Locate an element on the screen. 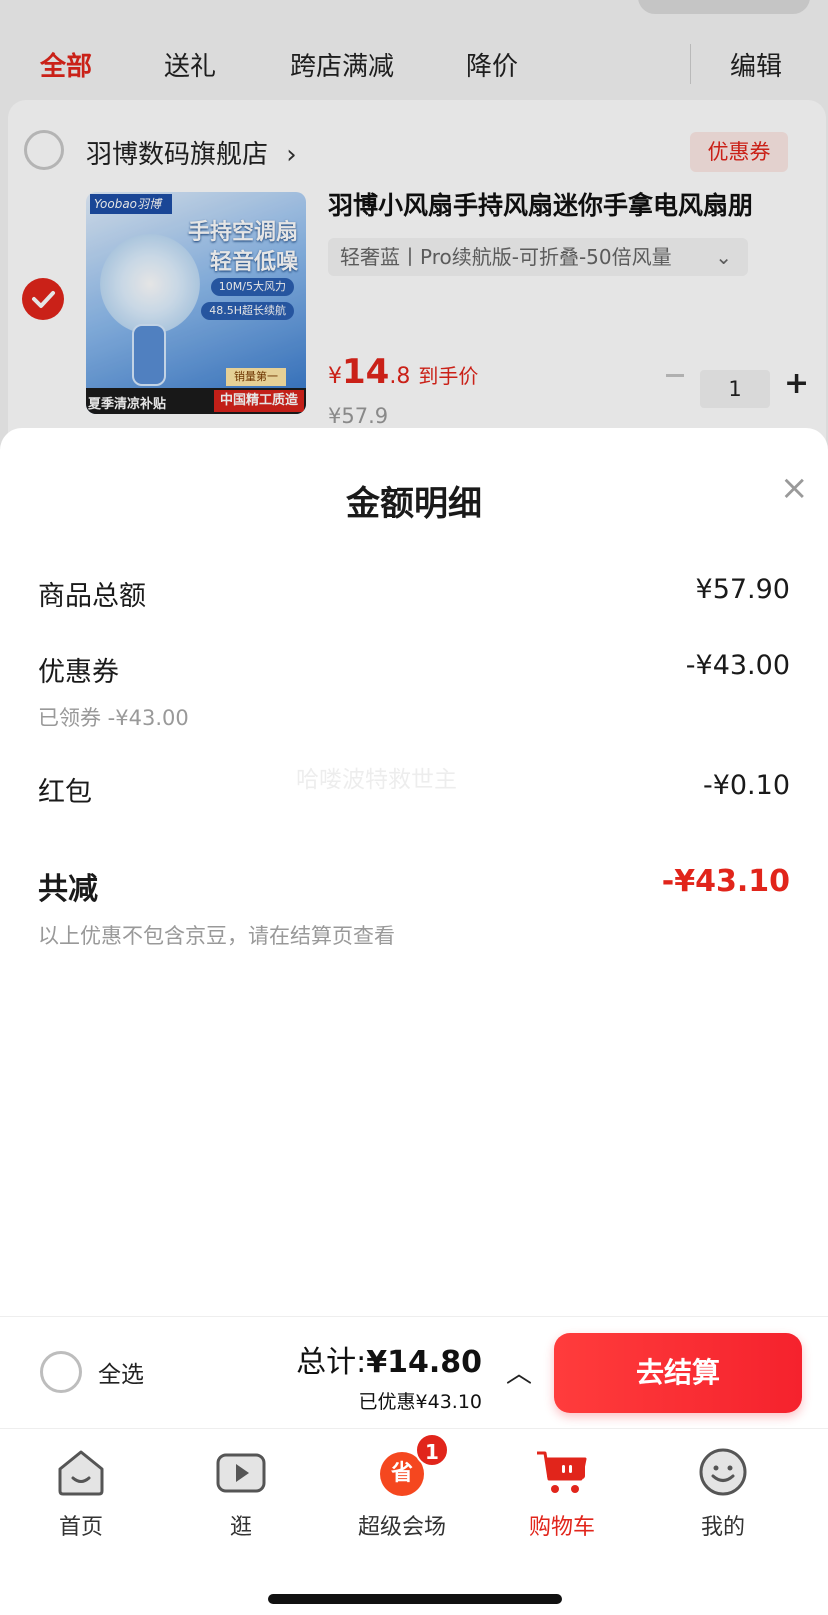  tab-home-label: 首页 is located at coordinates (80, 1527).